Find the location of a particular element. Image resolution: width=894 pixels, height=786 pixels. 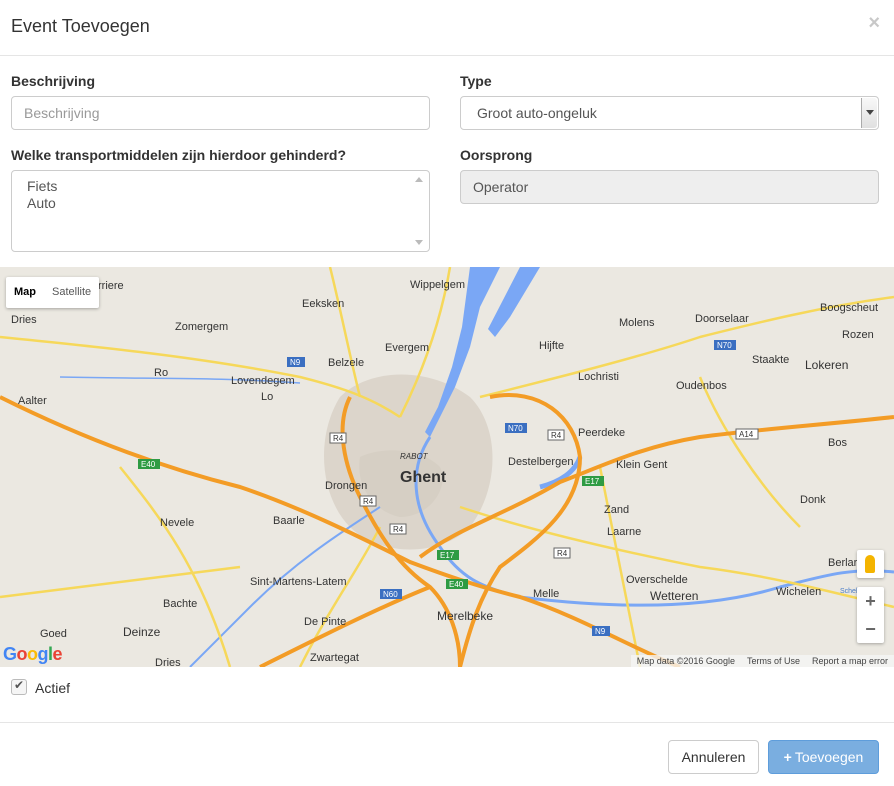

road-label-e17-mid: E17 is located at coordinates (447, 555).